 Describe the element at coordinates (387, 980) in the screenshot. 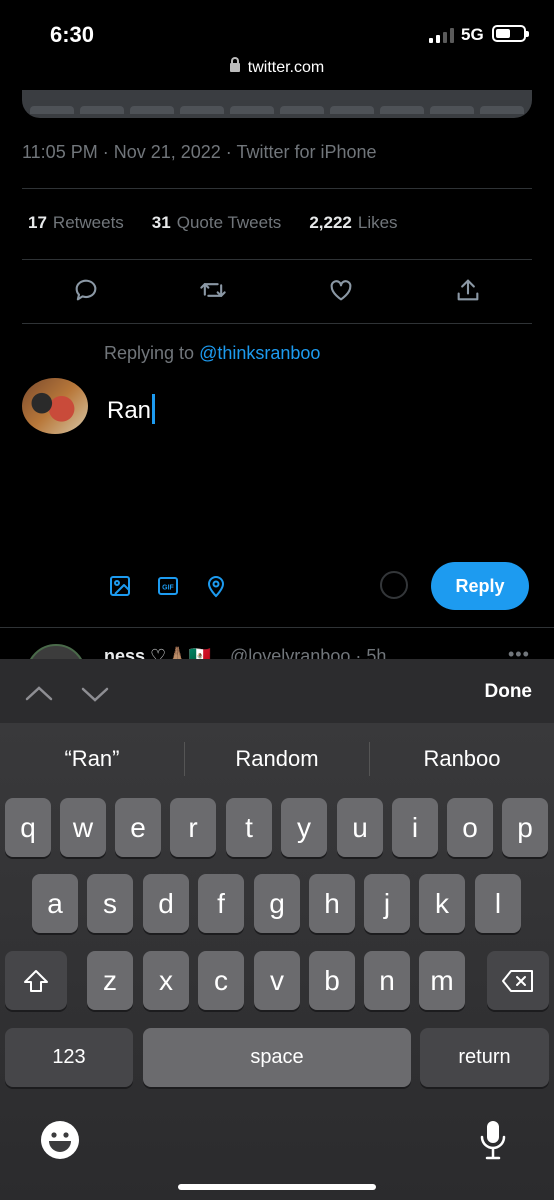

I see `key-n: n` at that location.